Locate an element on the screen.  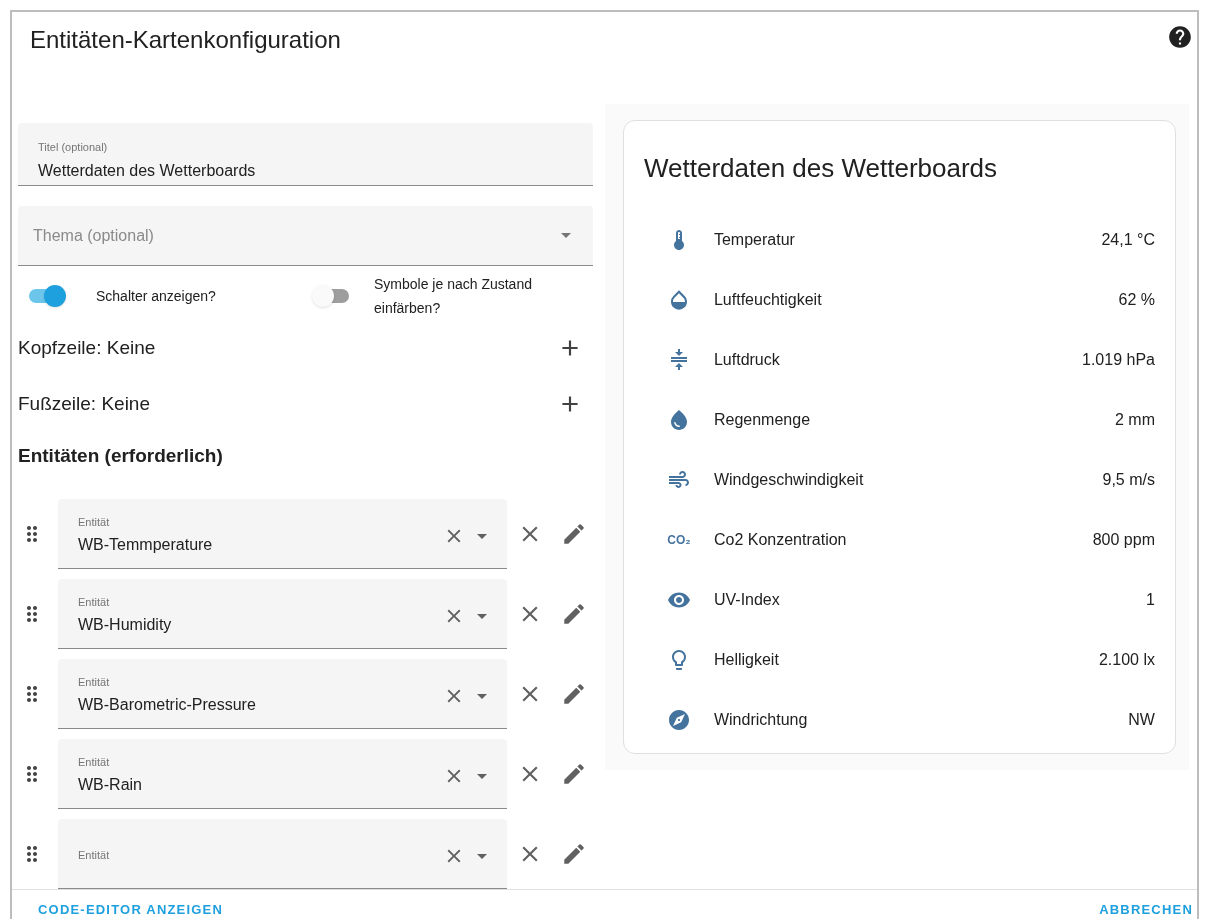
entity-state: 800 ppm is located at coordinates (1123, 540).